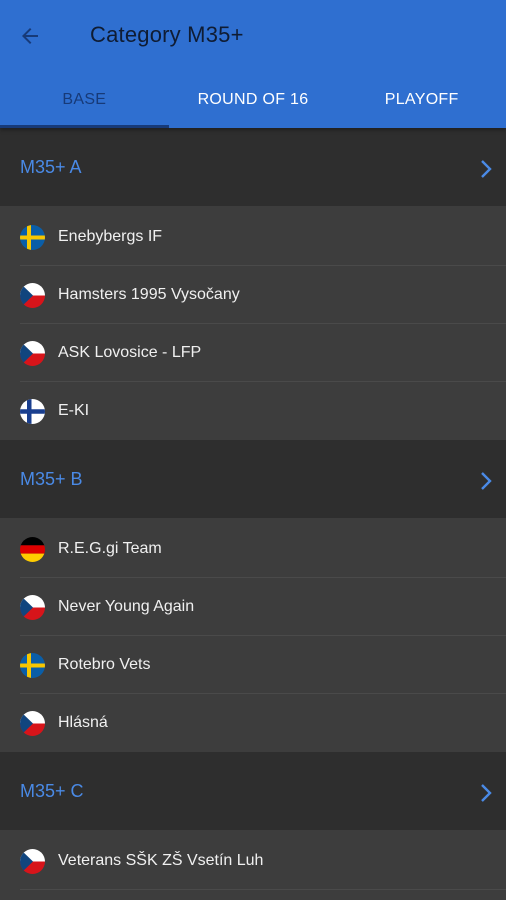 This screenshot has width=506, height=900. Describe the element at coordinates (74, 410) in the screenshot. I see `team-name: E-KI` at that location.